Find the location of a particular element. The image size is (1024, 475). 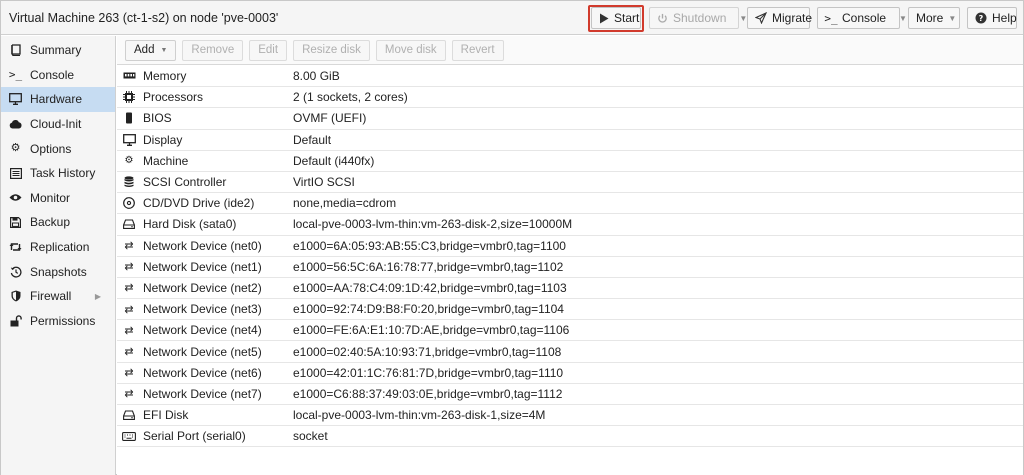

sidebar-item-label: Options is located at coordinates (51, 148).